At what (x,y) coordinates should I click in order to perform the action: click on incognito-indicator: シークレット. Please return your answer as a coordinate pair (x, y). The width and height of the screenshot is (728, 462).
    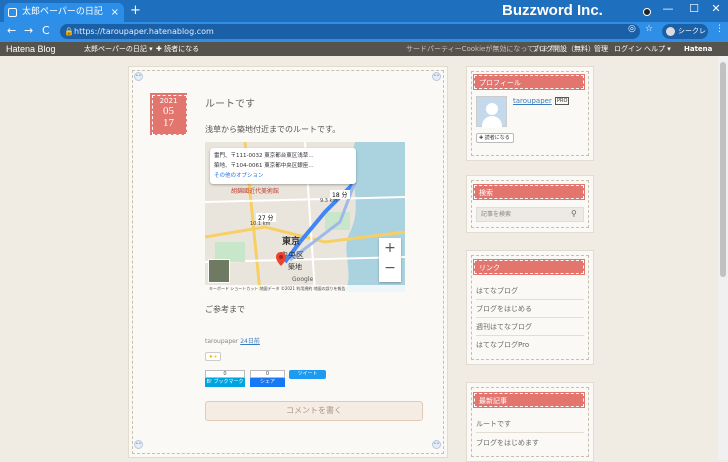
    Looking at the image, I should click on (685, 37).